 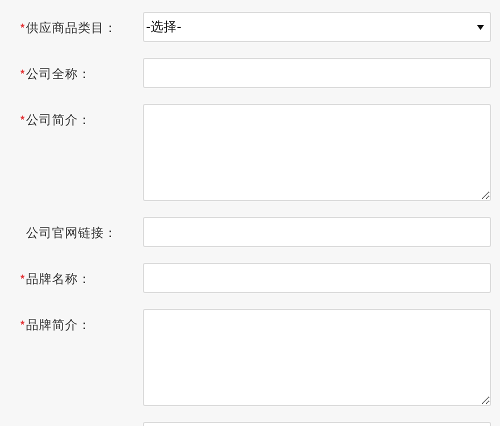 What do you see at coordinates (58, 119) in the screenshot?
I see `field-label: 公司简介：` at bounding box center [58, 119].